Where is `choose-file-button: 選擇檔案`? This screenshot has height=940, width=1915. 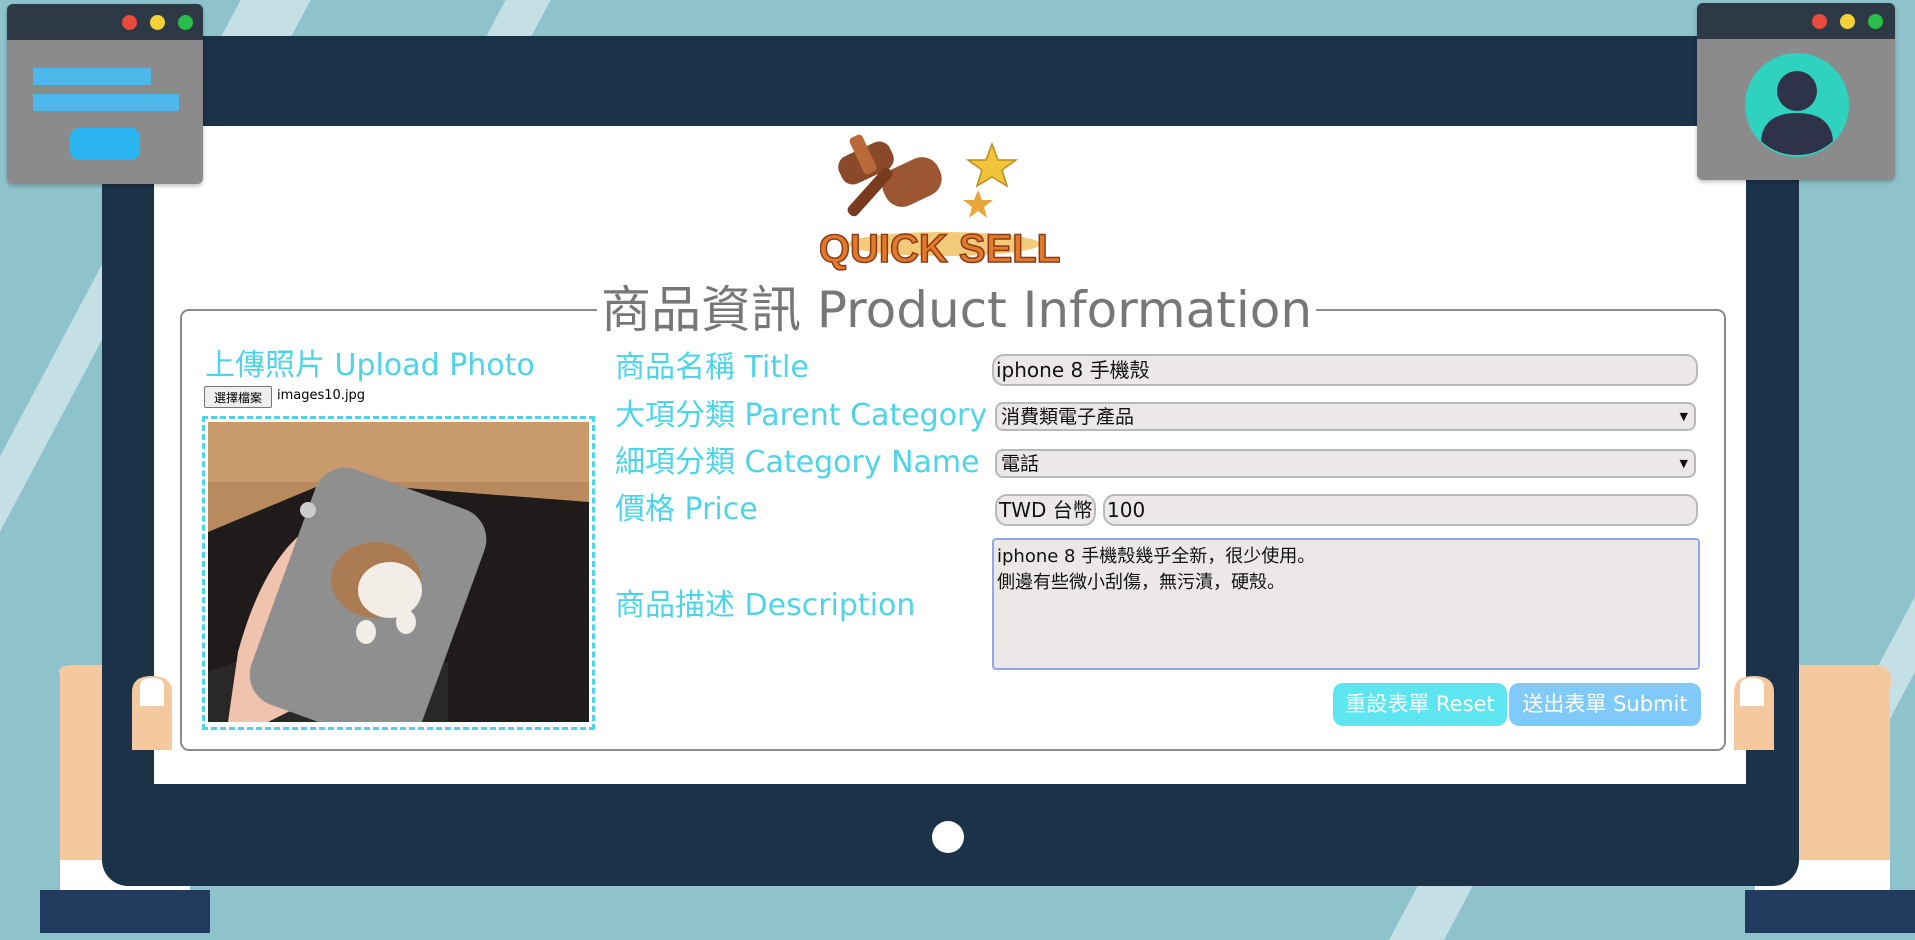 choose-file-button: 選擇檔案 is located at coordinates (238, 397).